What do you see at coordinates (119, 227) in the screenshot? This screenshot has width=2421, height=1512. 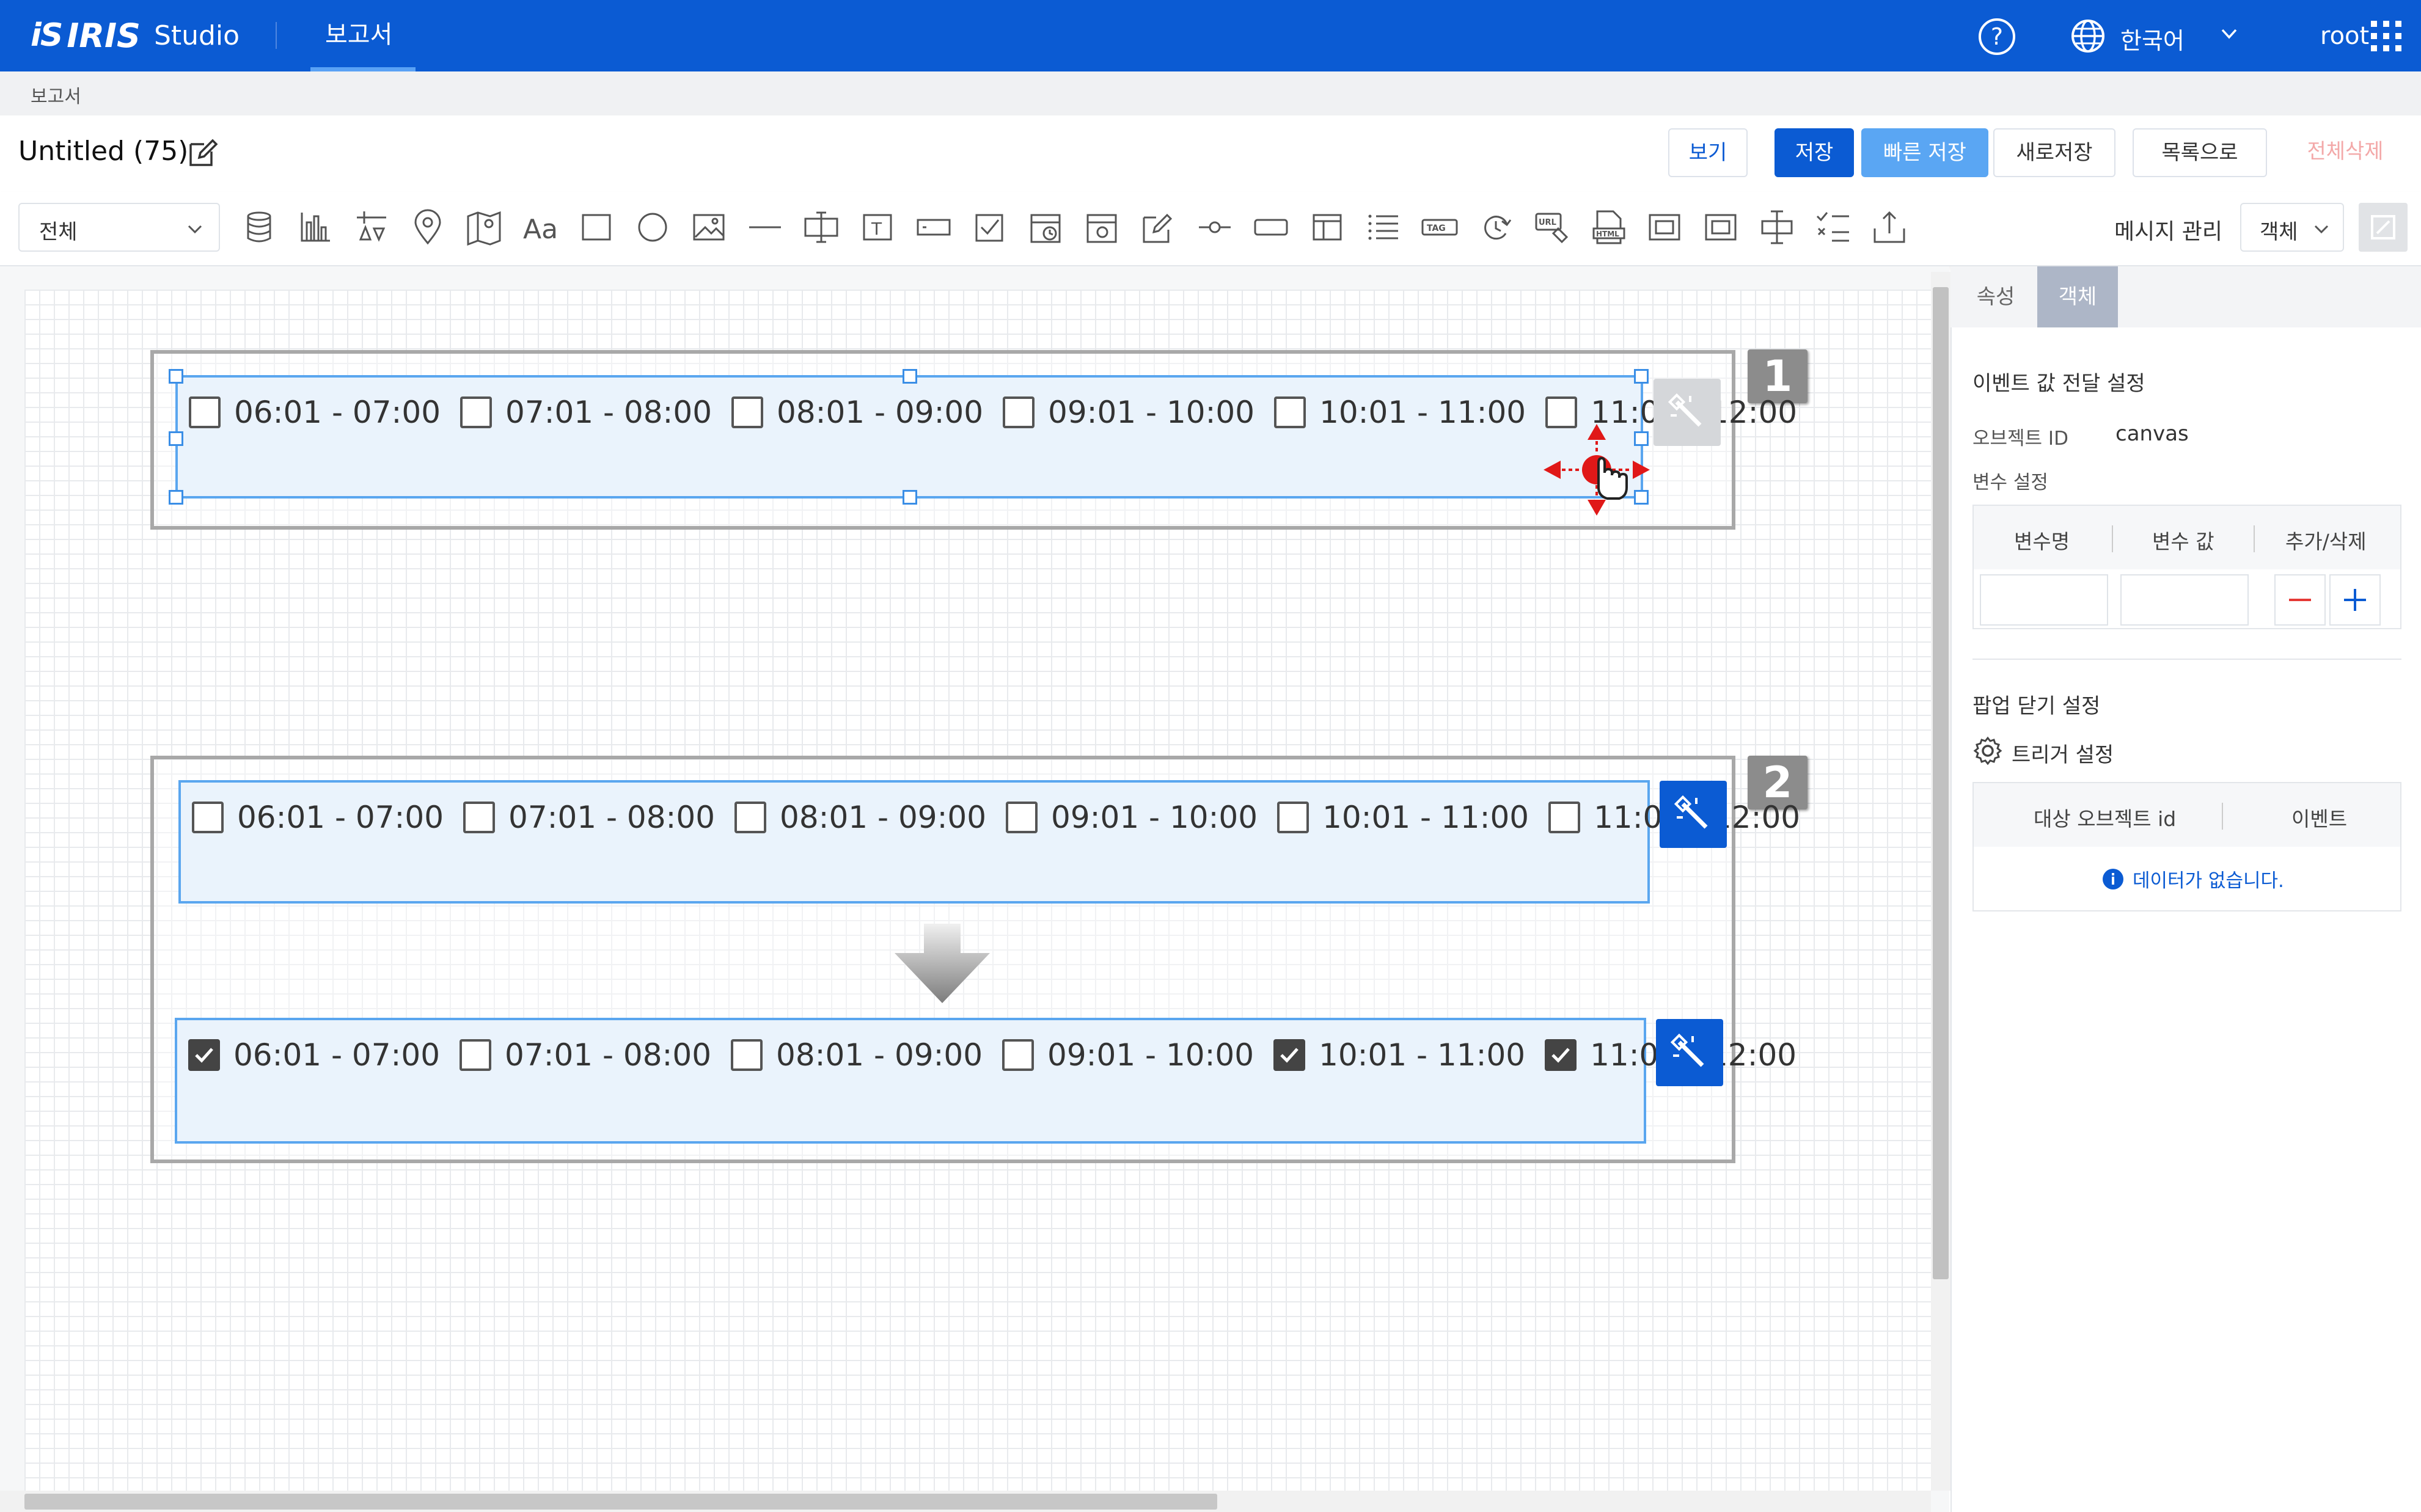 I see `component-filter-select: 전체` at bounding box center [119, 227].